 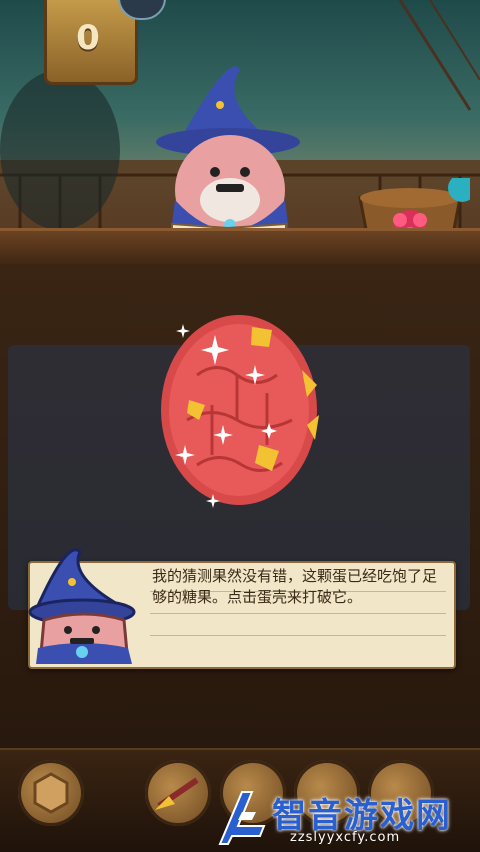 I want to click on wizard-portrait-icon, so click(x=82, y=606).